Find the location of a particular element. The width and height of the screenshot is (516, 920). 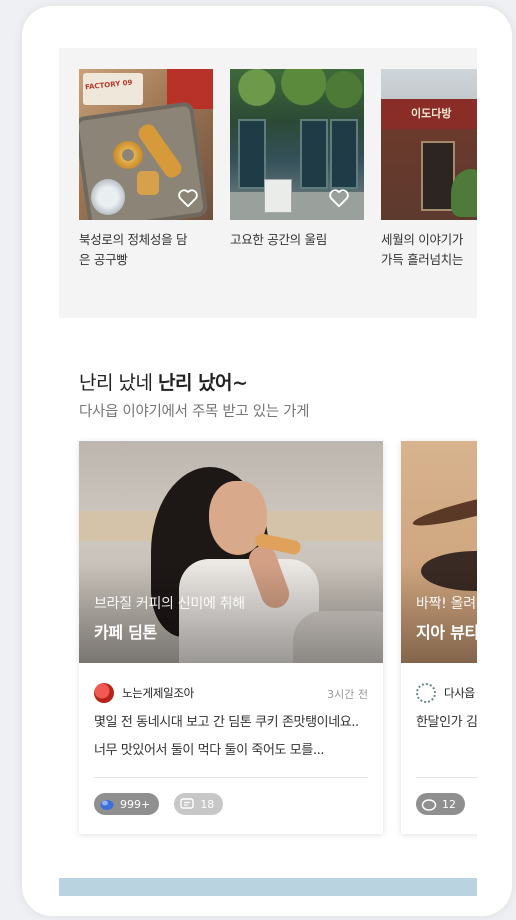

store-title: 세월의 이야기가 가득 흘러넘치는 is located at coordinates (429, 250).